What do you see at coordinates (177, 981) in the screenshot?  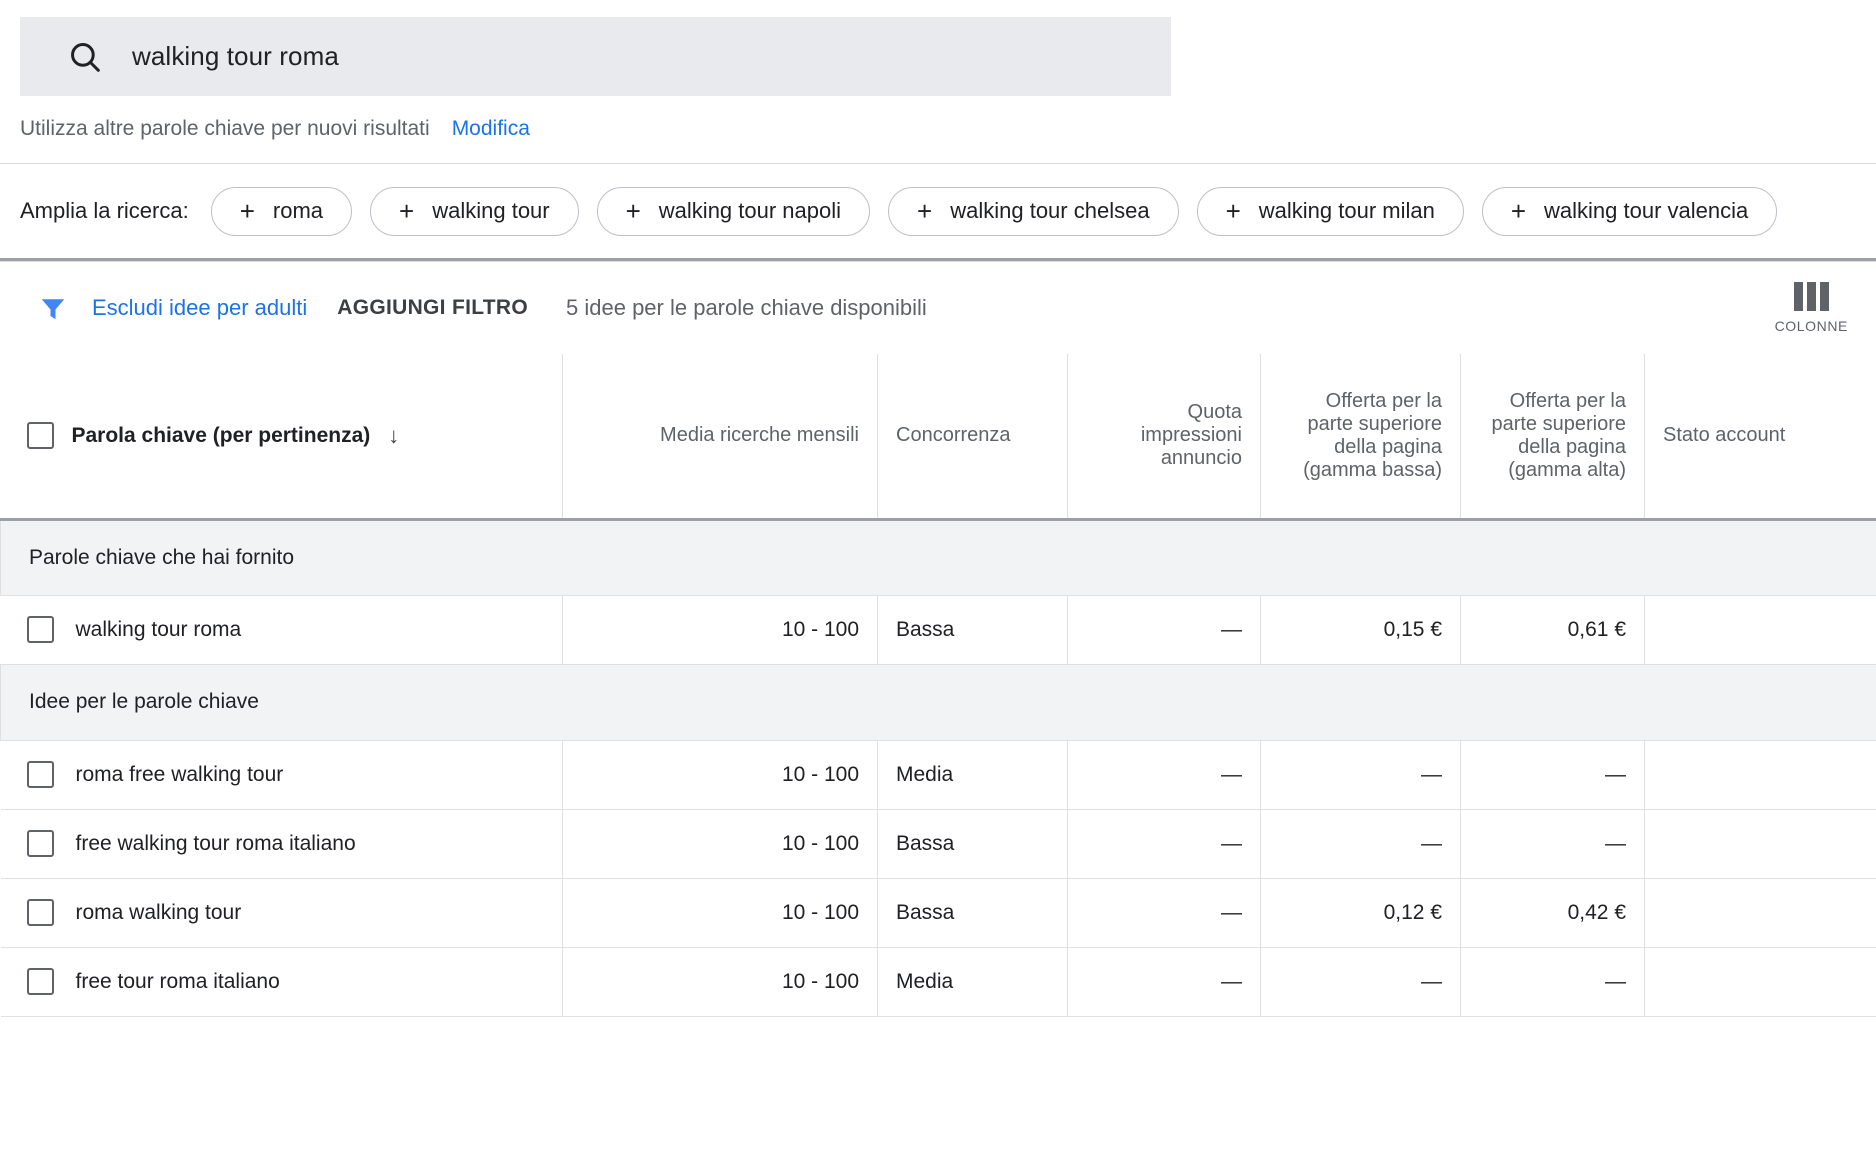 I see `keyword-text: free tour roma italiano` at bounding box center [177, 981].